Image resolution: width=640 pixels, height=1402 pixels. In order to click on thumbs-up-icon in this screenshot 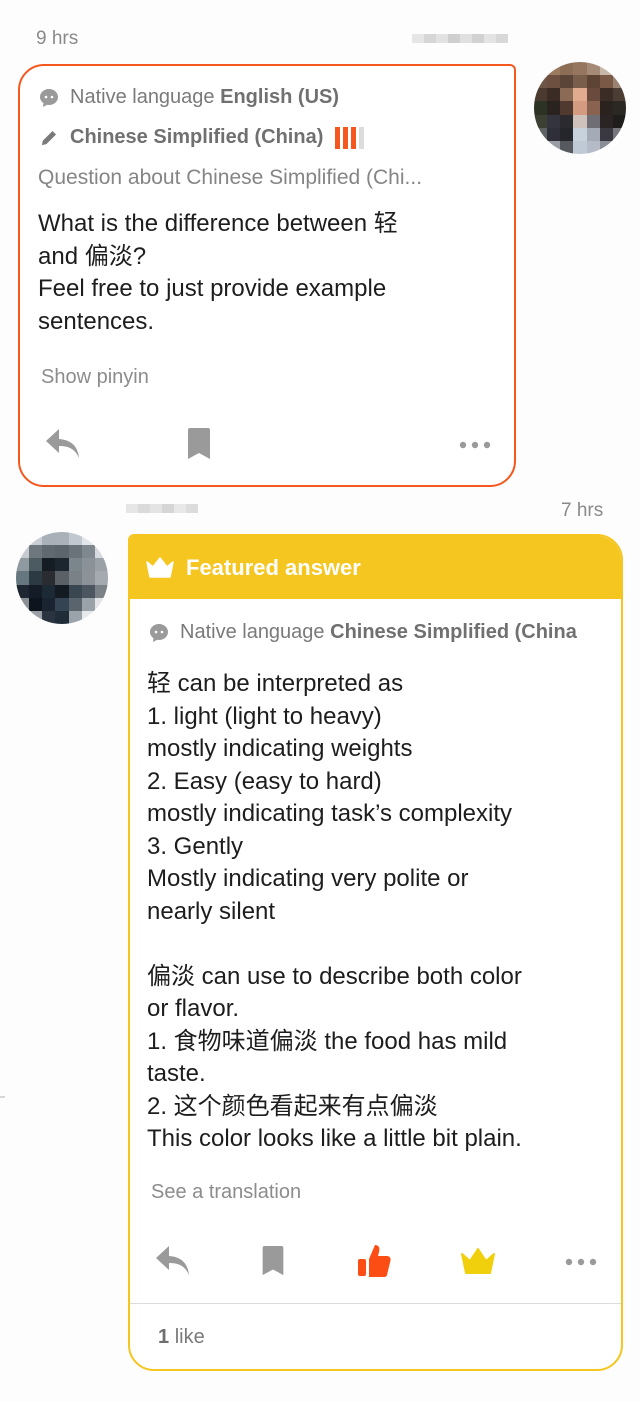, I will do `click(374, 1261)`.